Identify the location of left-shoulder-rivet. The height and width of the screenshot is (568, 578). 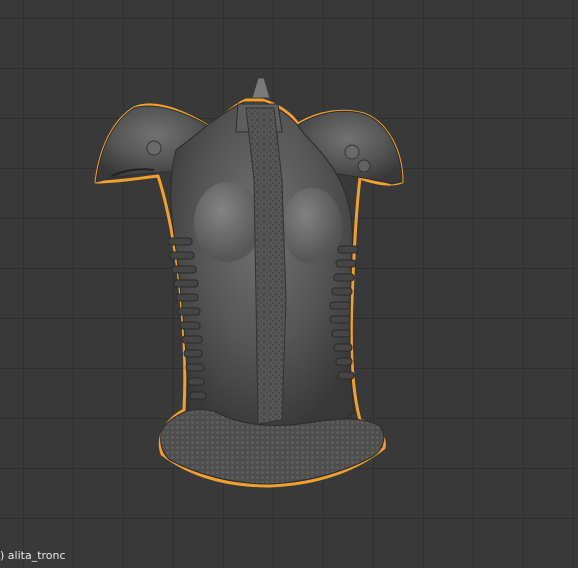
(154, 148).